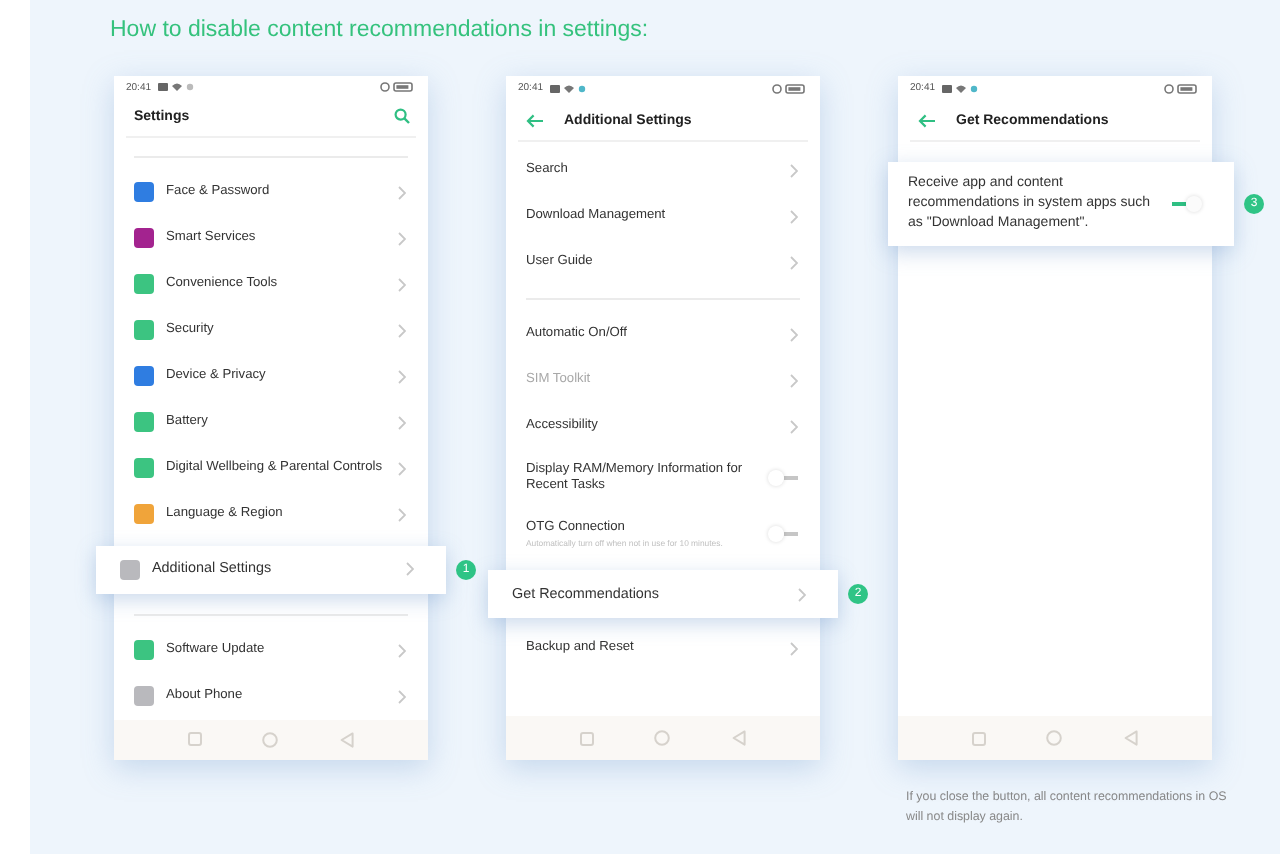 Image resolution: width=1280 pixels, height=854 pixels. I want to click on page-title: How to disable content recommendations in settings:, so click(380, 31).